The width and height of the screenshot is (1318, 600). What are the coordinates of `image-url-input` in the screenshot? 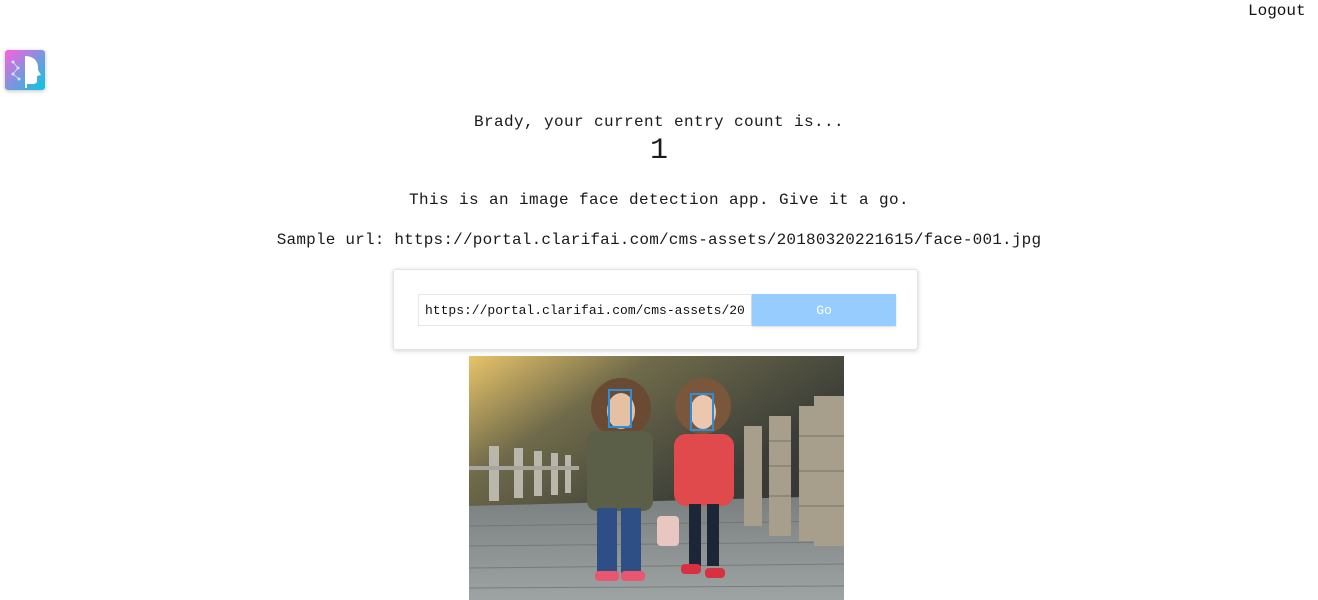 It's located at (585, 310).